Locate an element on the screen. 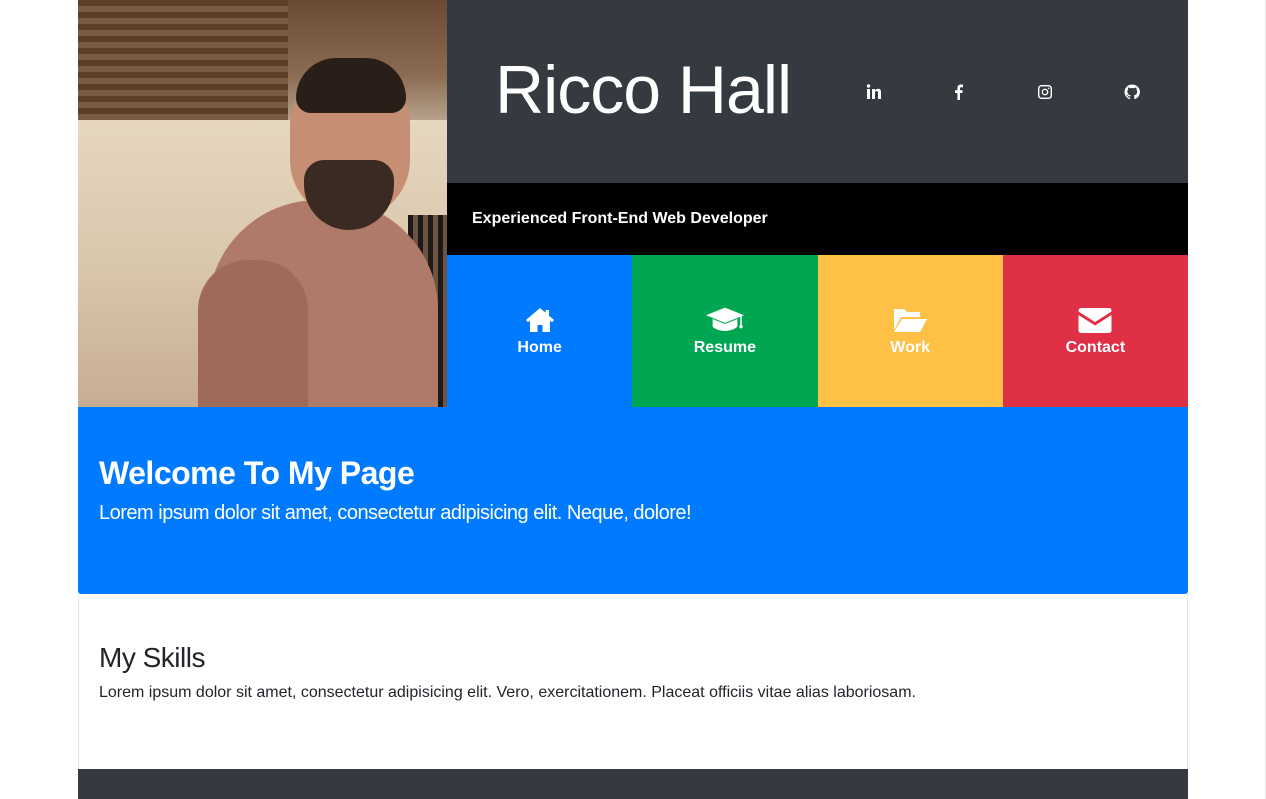 This screenshot has width=1266, height=799. welcome-title: Welcome To My Page is located at coordinates (257, 473).